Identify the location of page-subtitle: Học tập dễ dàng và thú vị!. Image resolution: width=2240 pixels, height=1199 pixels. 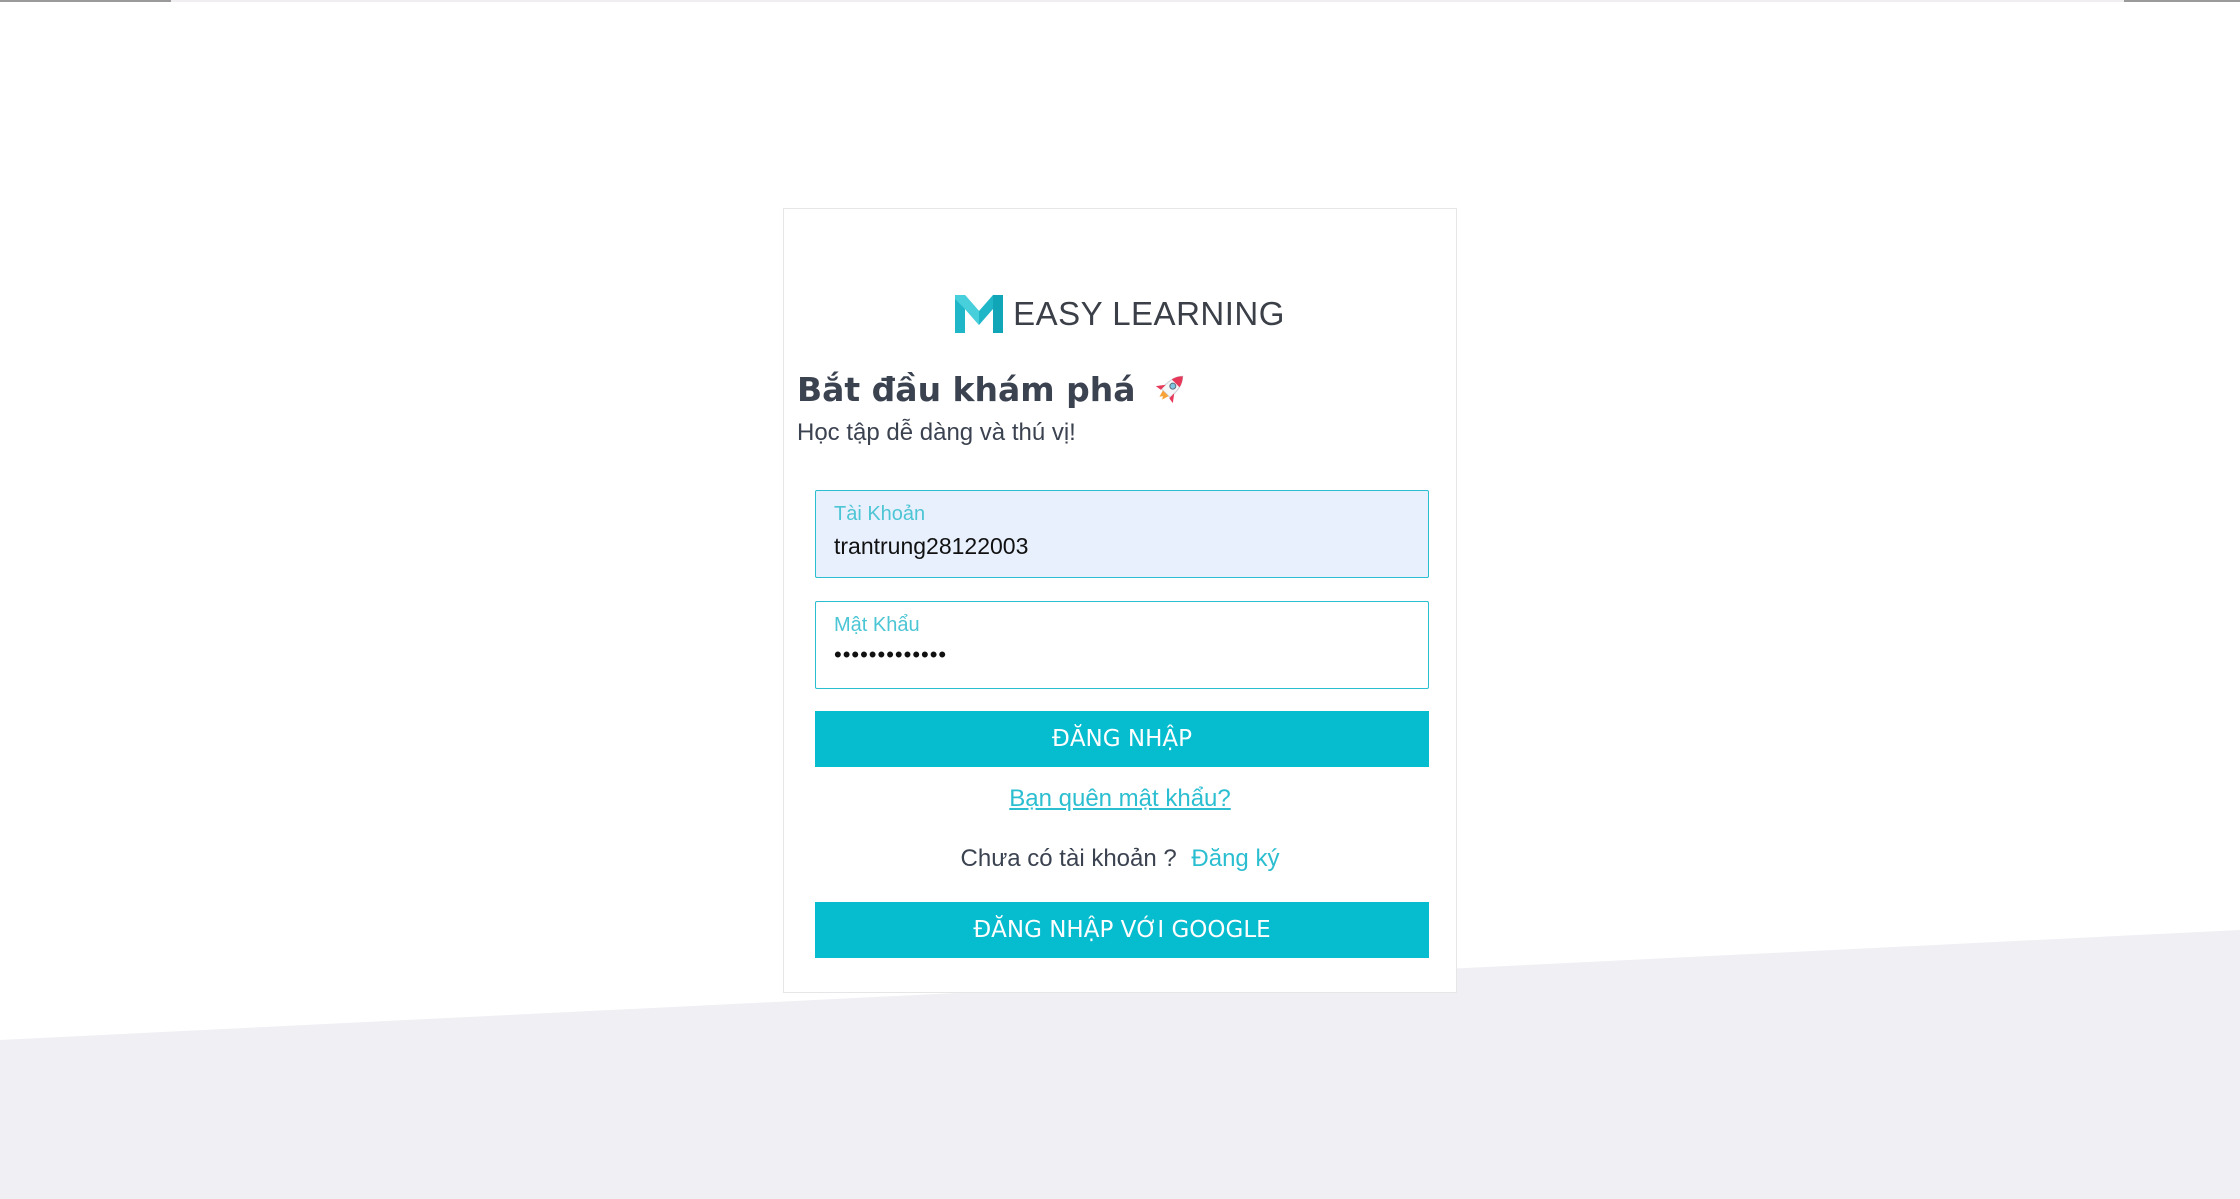
(936, 432).